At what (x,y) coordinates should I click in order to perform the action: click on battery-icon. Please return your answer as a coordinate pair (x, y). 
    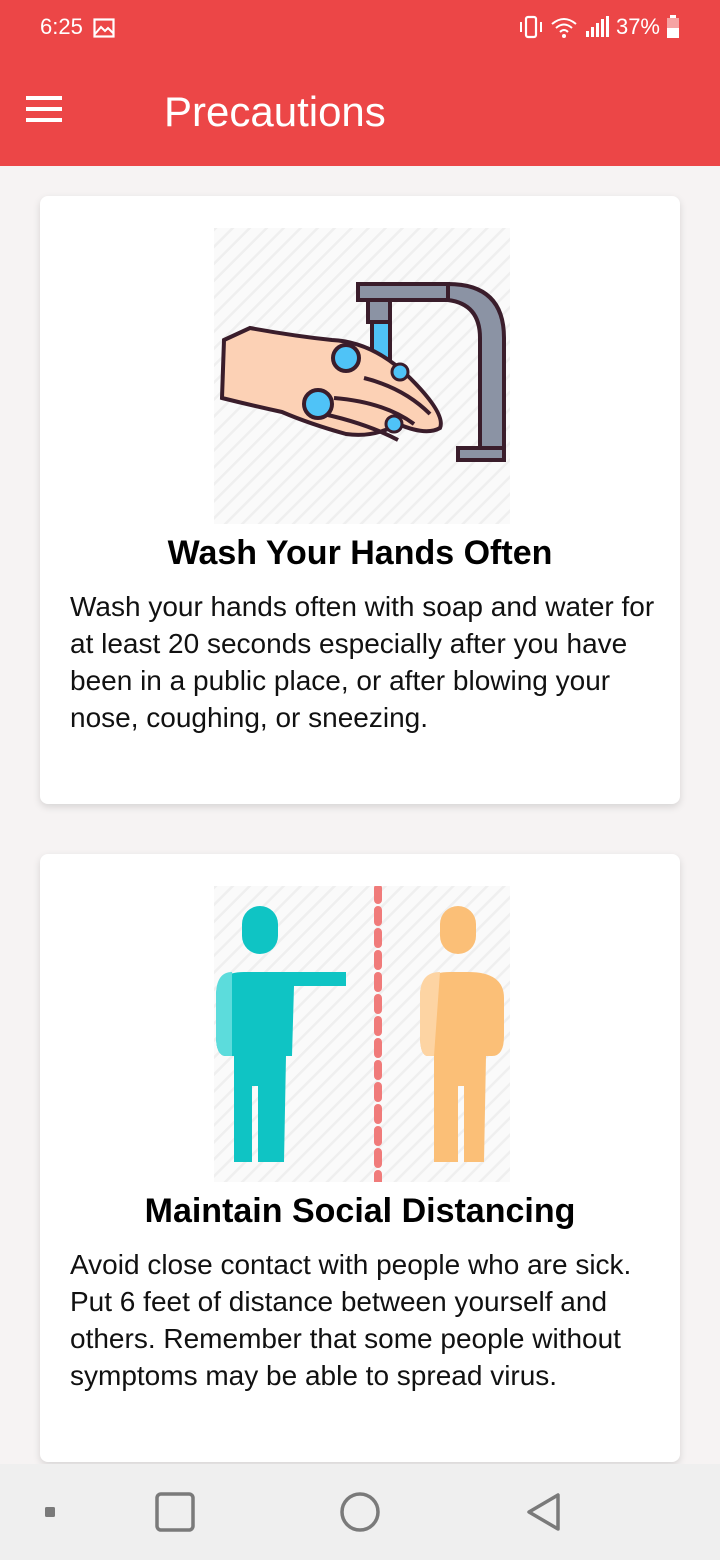
    Looking at the image, I should click on (673, 27).